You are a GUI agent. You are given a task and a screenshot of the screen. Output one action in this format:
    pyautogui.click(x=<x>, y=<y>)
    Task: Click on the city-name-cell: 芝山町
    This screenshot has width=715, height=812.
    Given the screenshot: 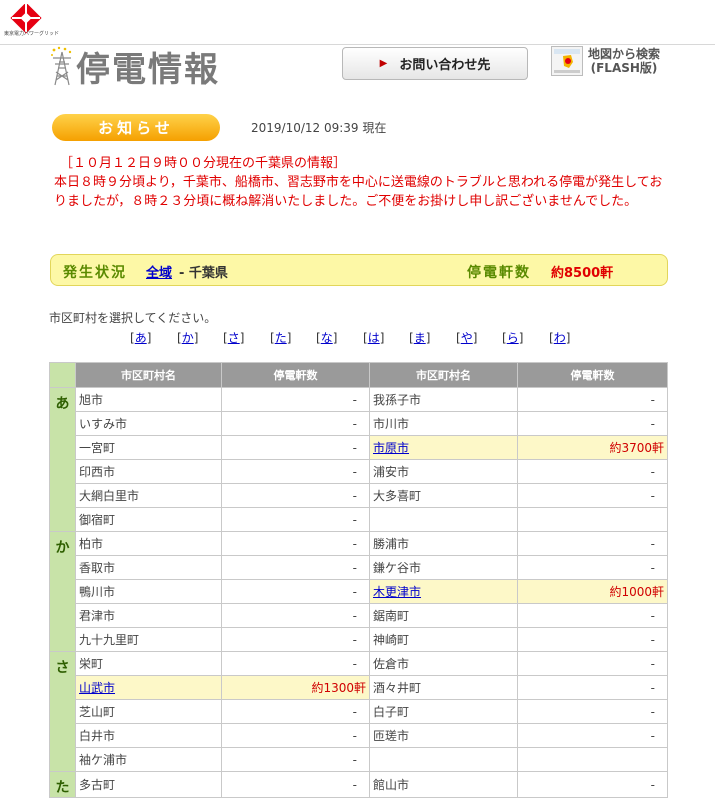 What is the action you would take?
    pyautogui.click(x=148, y=711)
    